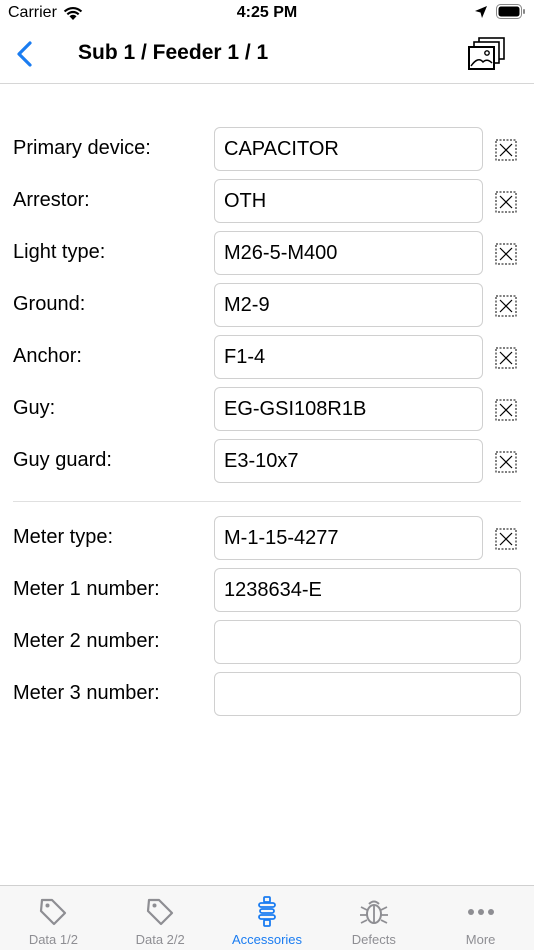 The image size is (534, 950). What do you see at coordinates (367, 642) in the screenshot?
I see `meter-2-number-field` at bounding box center [367, 642].